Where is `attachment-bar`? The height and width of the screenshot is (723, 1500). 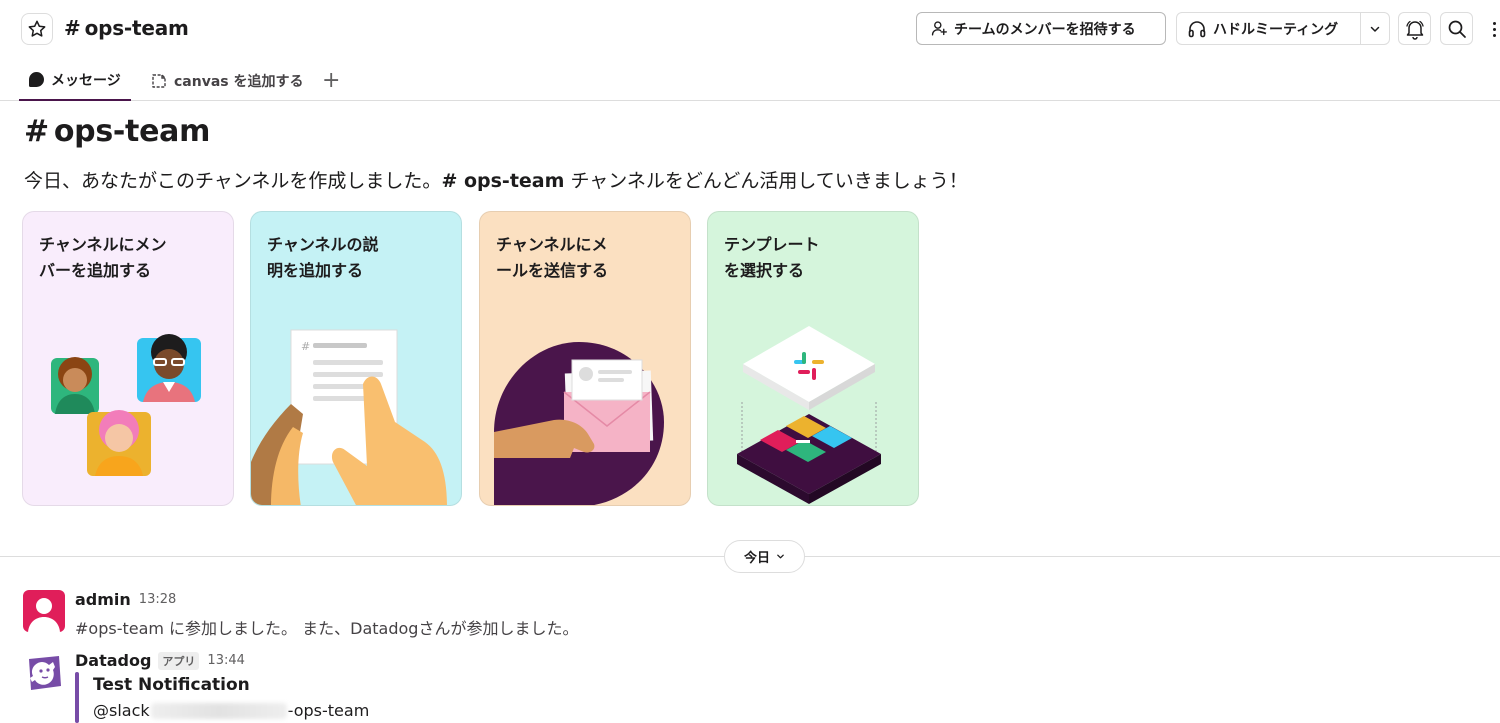 attachment-bar is located at coordinates (77, 697).